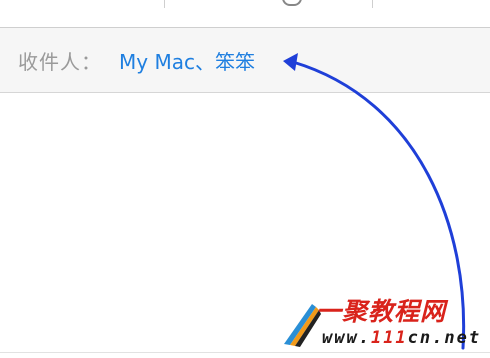 This screenshot has width=490, height=358. Describe the element at coordinates (381, 311) in the screenshot. I see `watermark-title: 一聚教程网` at that location.